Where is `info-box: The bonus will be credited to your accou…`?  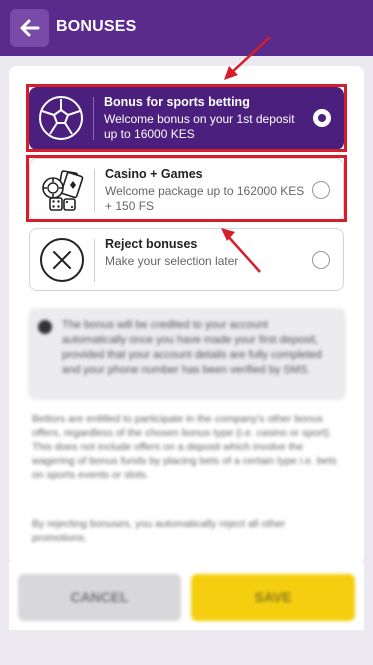
info-box: The bonus will be credited to your accou… is located at coordinates (187, 354).